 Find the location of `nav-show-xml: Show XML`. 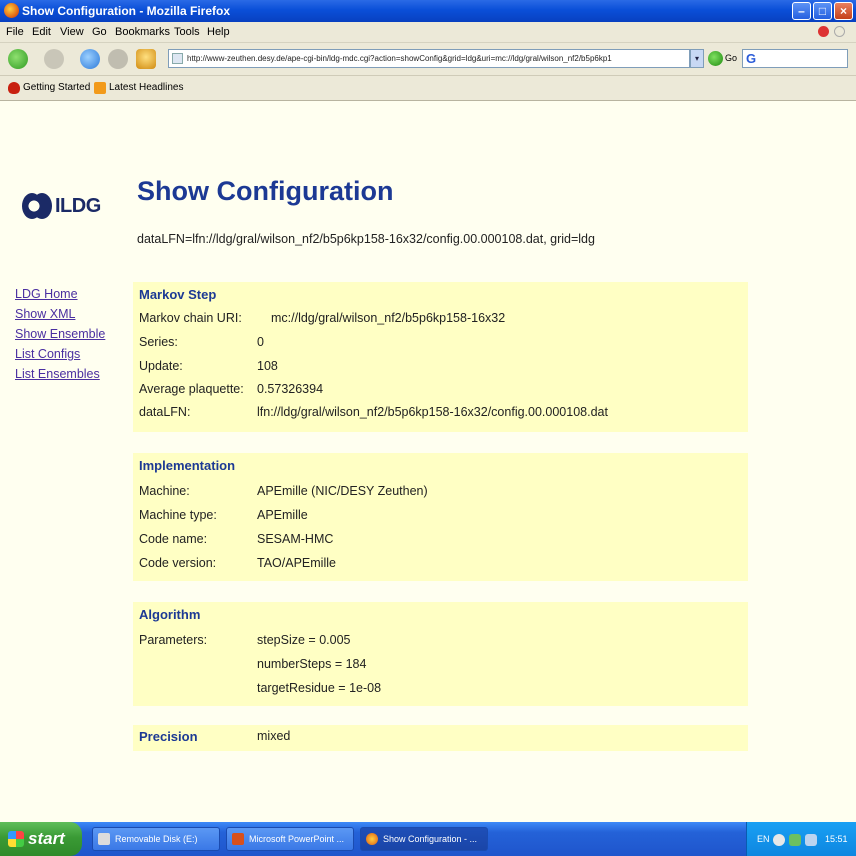

nav-show-xml: Show XML is located at coordinates (60, 314).